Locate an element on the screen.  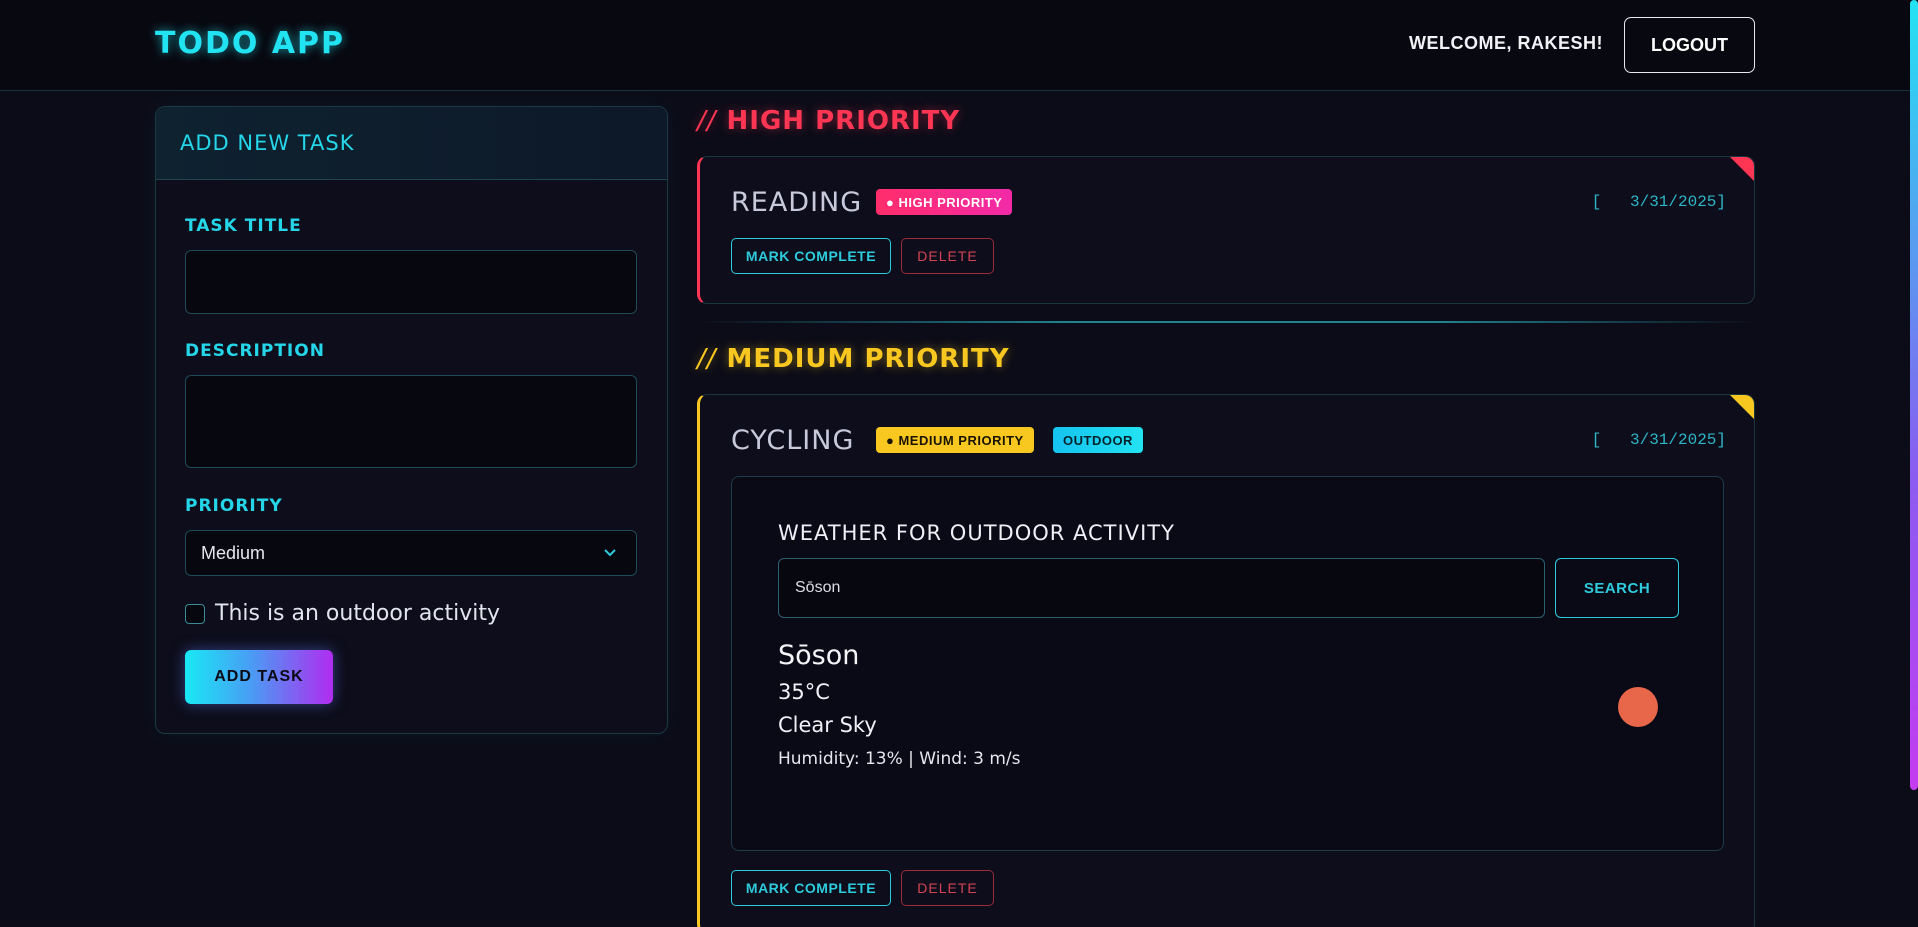
priority-badge: ● MEDIUM PRIORITY is located at coordinates (955, 440).